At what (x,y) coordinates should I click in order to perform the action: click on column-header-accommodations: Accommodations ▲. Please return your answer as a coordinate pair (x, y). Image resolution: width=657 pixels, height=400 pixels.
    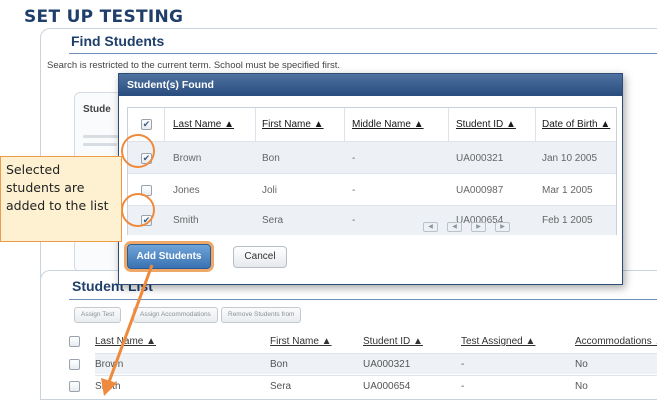
    Looking at the image, I should click on (616, 341).